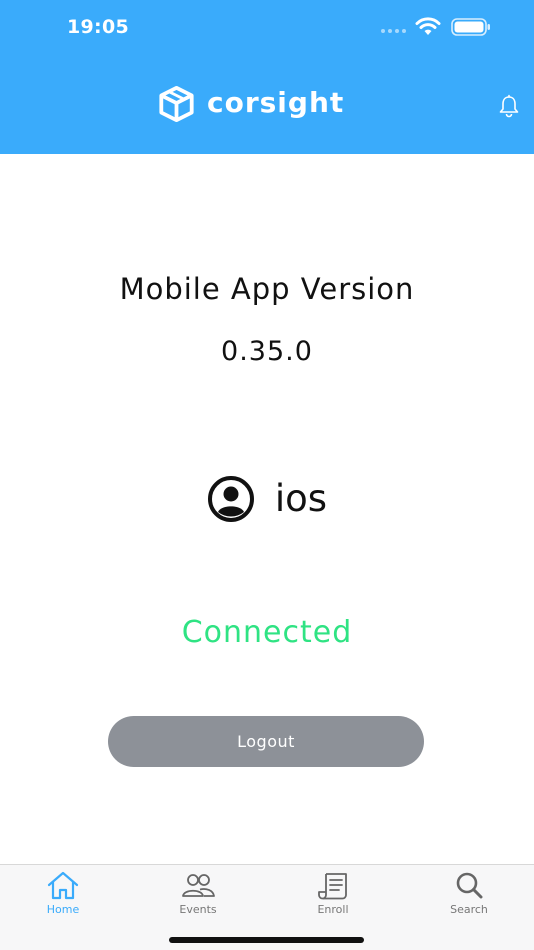 This screenshot has height=950, width=534. What do you see at coordinates (332, 886) in the screenshot?
I see `scroll-icon` at bounding box center [332, 886].